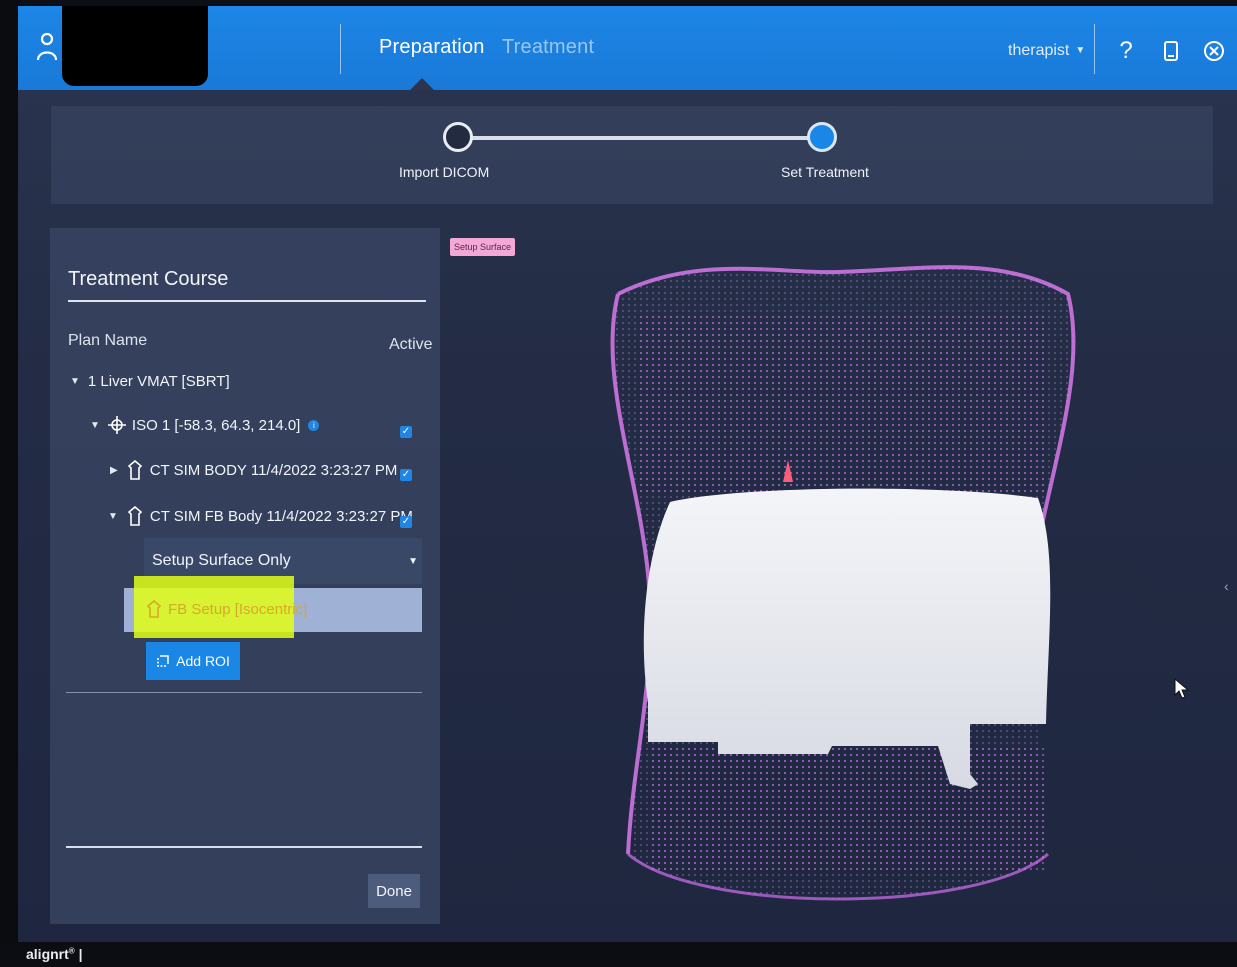 This screenshot has width=1237, height=967. What do you see at coordinates (548, 47) in the screenshot?
I see `tab-treatment: Treatment` at bounding box center [548, 47].